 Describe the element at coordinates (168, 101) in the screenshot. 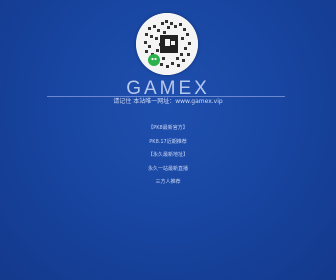

I see `site-address-notice: 请记住 本站唯一网址：www.gamex.vip` at that location.